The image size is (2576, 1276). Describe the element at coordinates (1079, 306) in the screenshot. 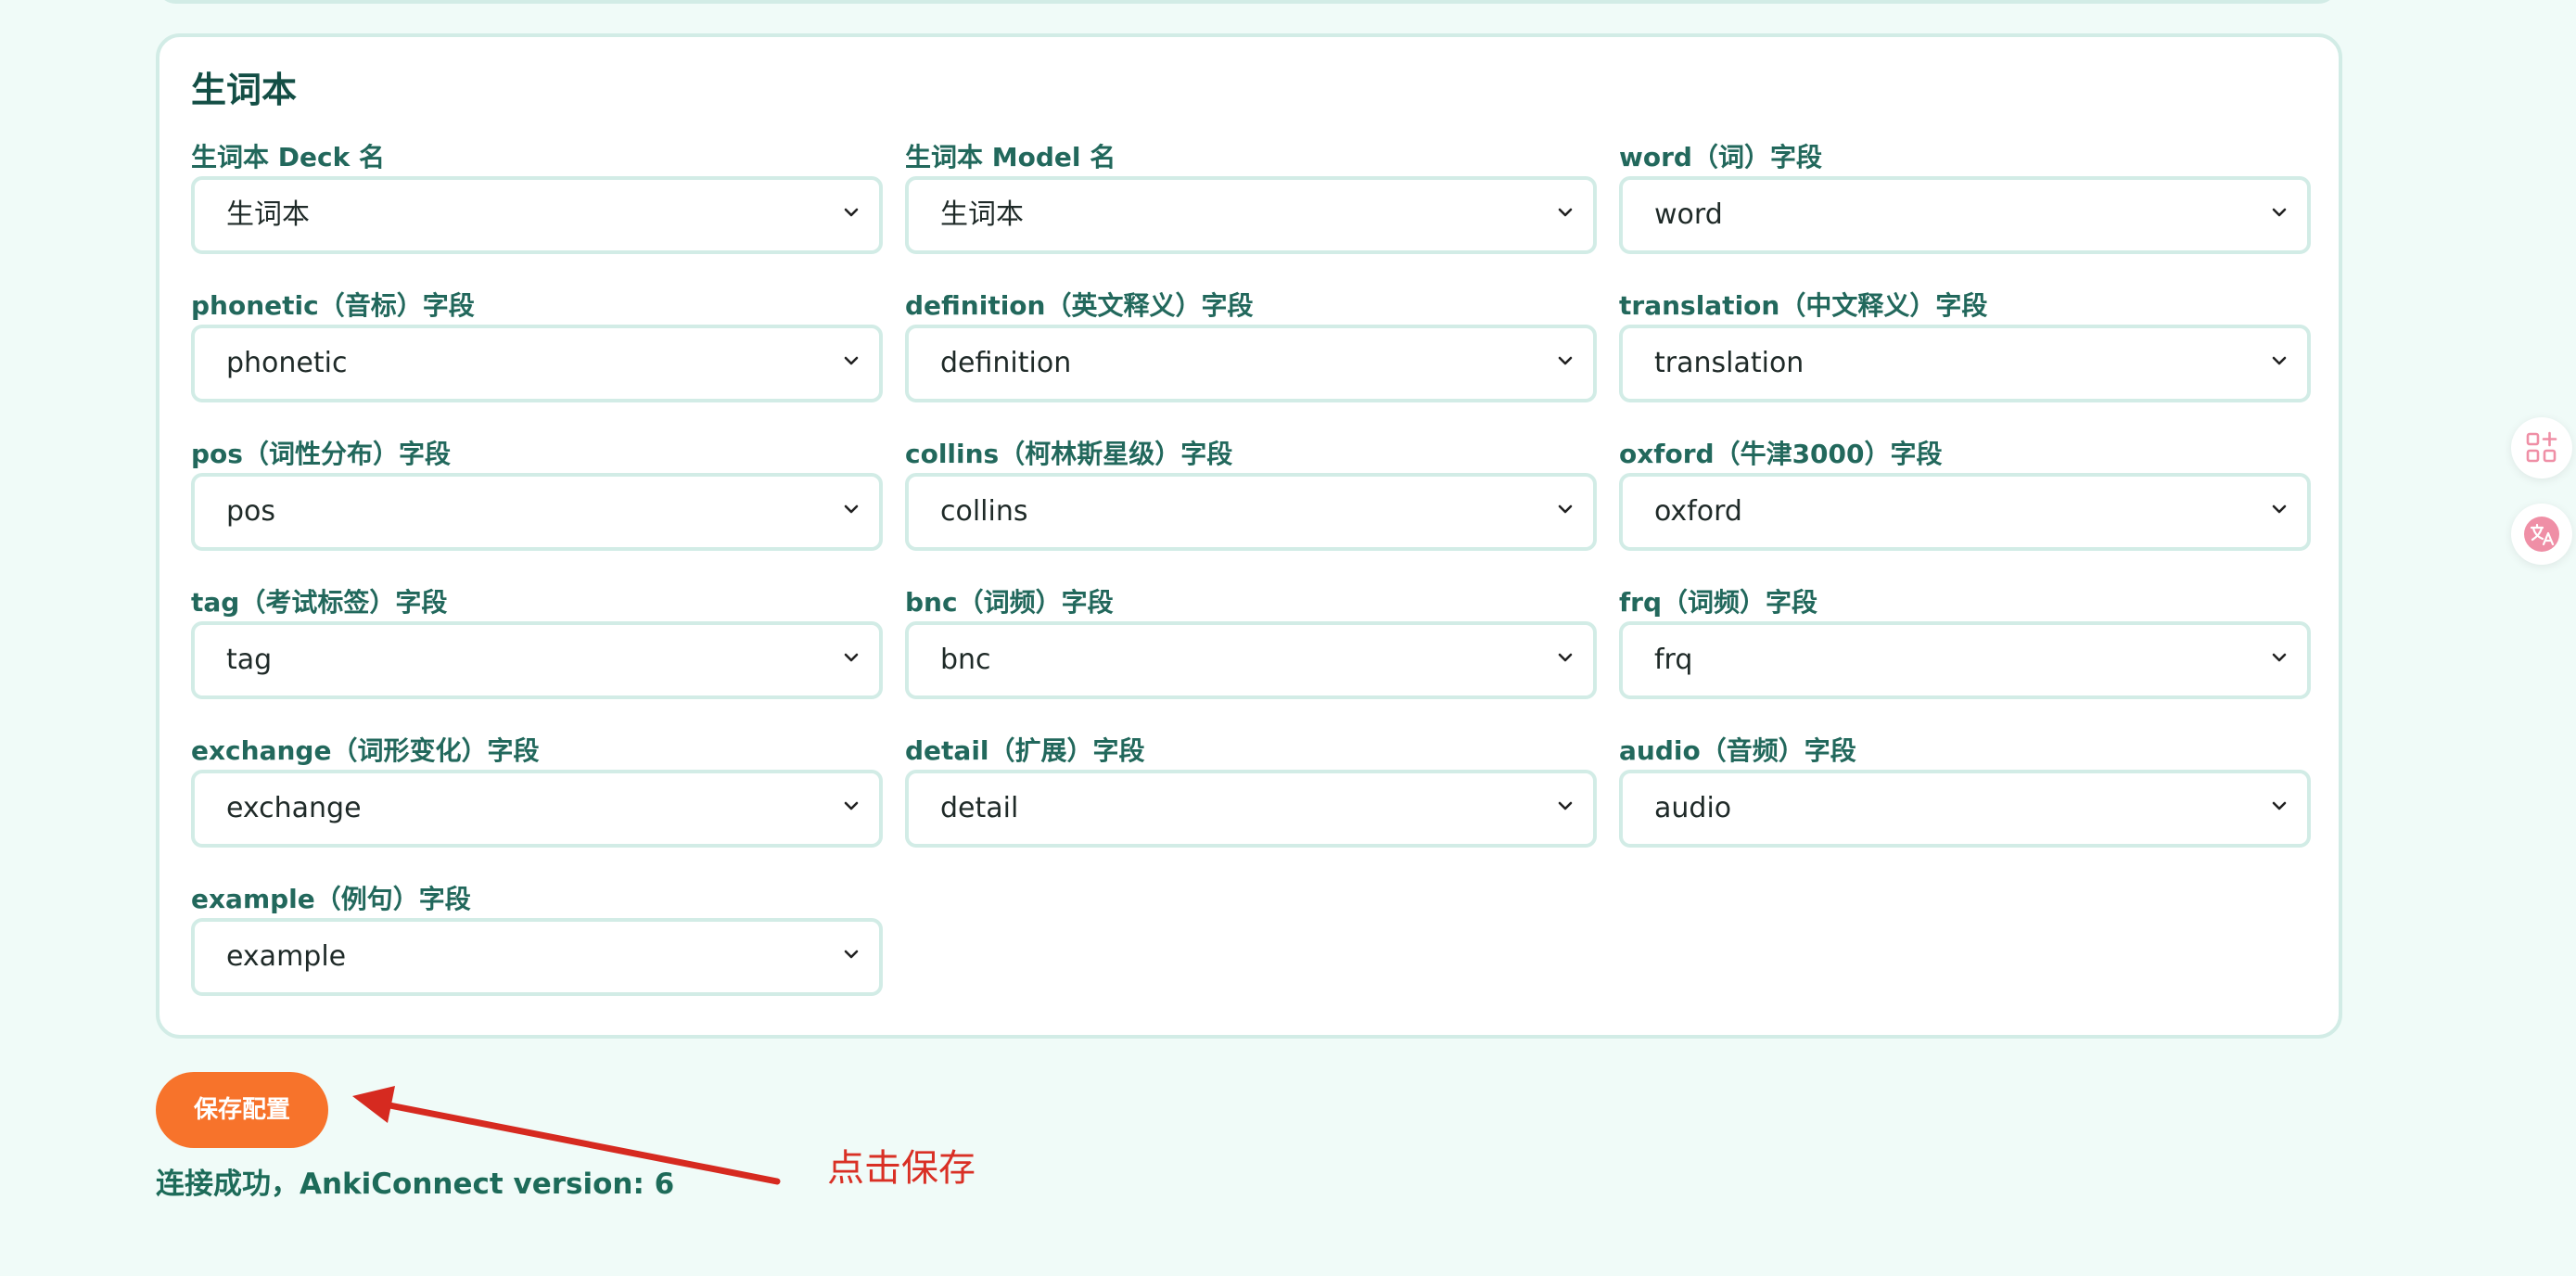

I see `field-label: definition（英文释义）字段` at that location.